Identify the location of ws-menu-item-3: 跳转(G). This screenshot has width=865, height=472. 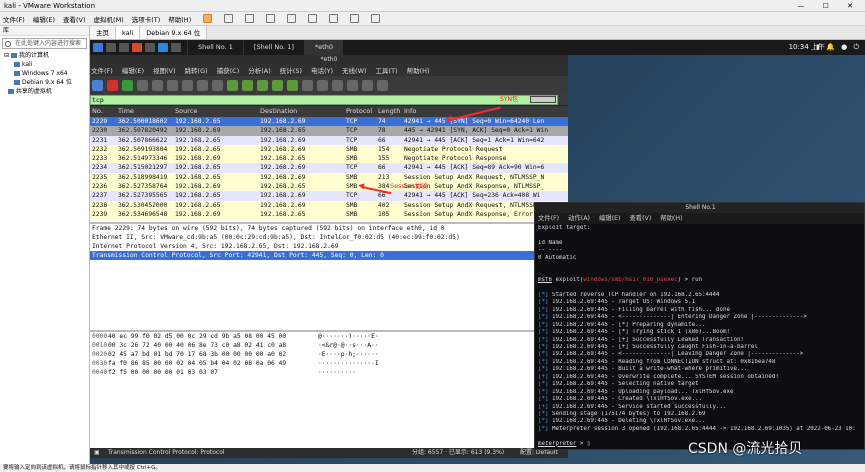
(196, 70).